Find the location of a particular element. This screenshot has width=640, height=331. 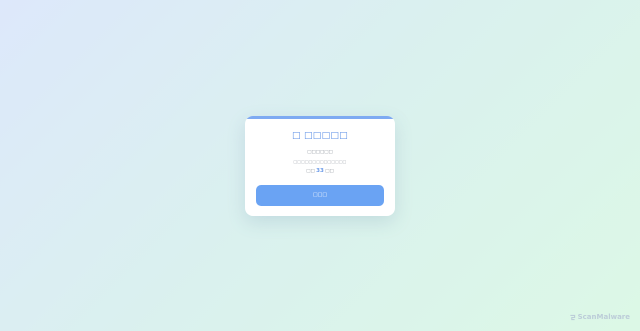

logo-icon is located at coordinates (572, 317).